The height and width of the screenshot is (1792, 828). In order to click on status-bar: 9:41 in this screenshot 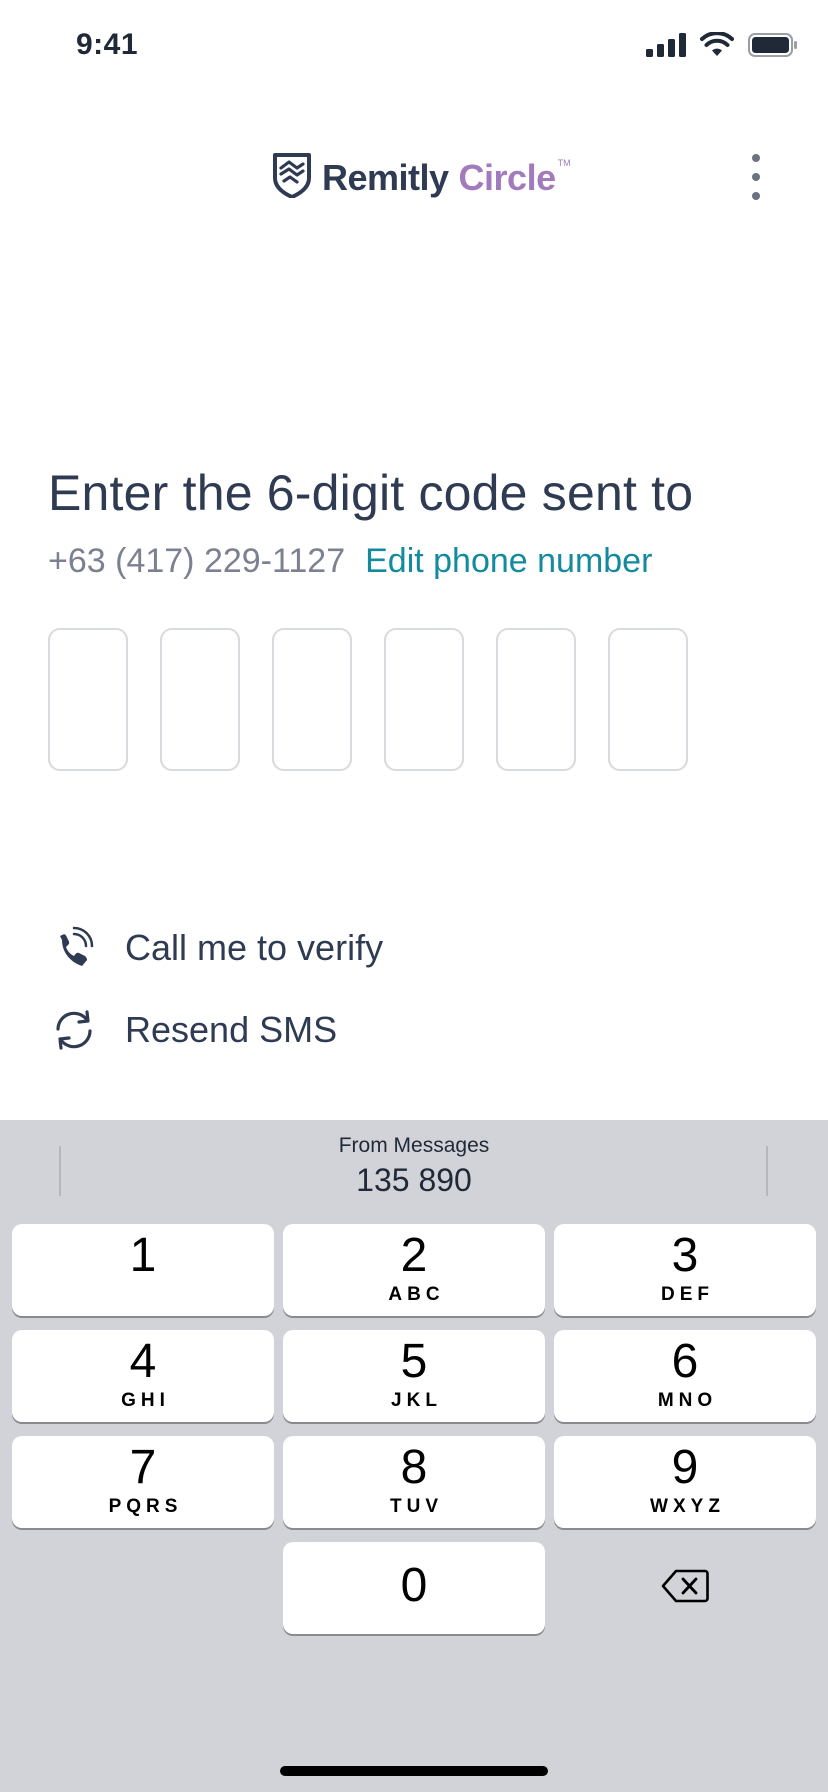, I will do `click(414, 46)`.